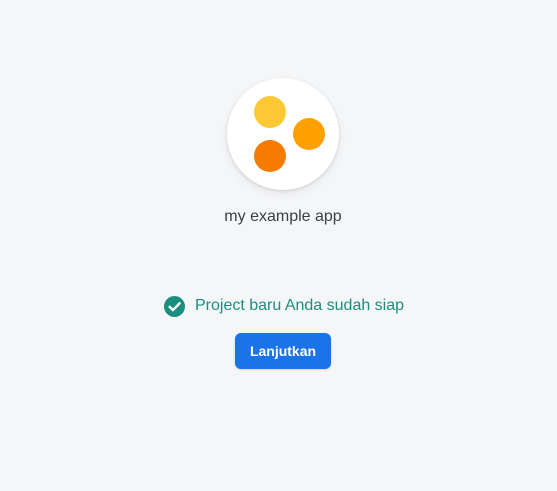  Describe the element at coordinates (270, 112) in the screenshot. I see `logo-dot-yellow` at that location.